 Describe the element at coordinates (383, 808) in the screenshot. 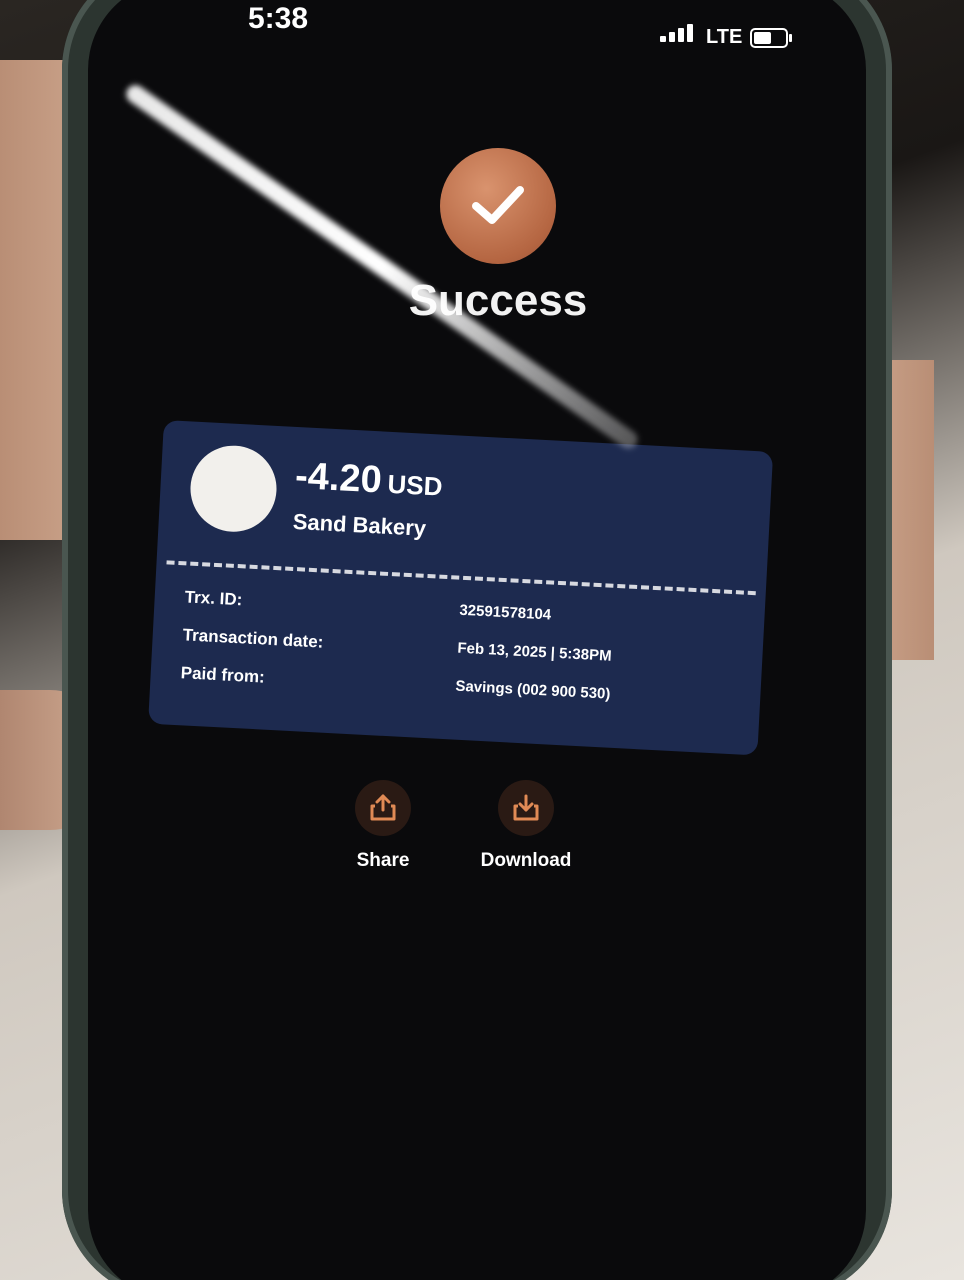

I see `share-icon` at that location.